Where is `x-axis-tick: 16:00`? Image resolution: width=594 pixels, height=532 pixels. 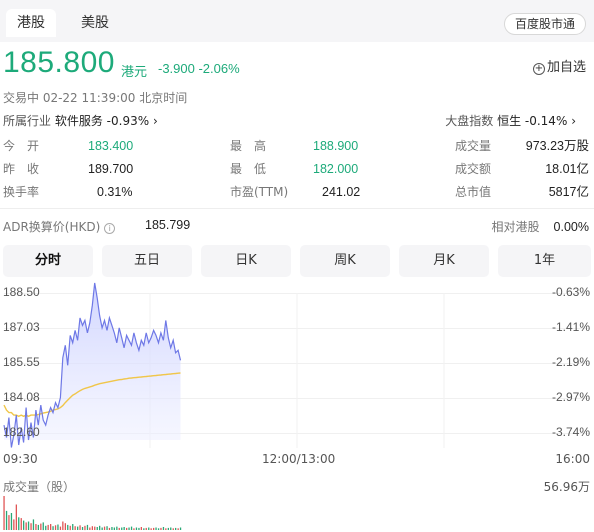 x-axis-tick: 16:00 is located at coordinates (572, 459).